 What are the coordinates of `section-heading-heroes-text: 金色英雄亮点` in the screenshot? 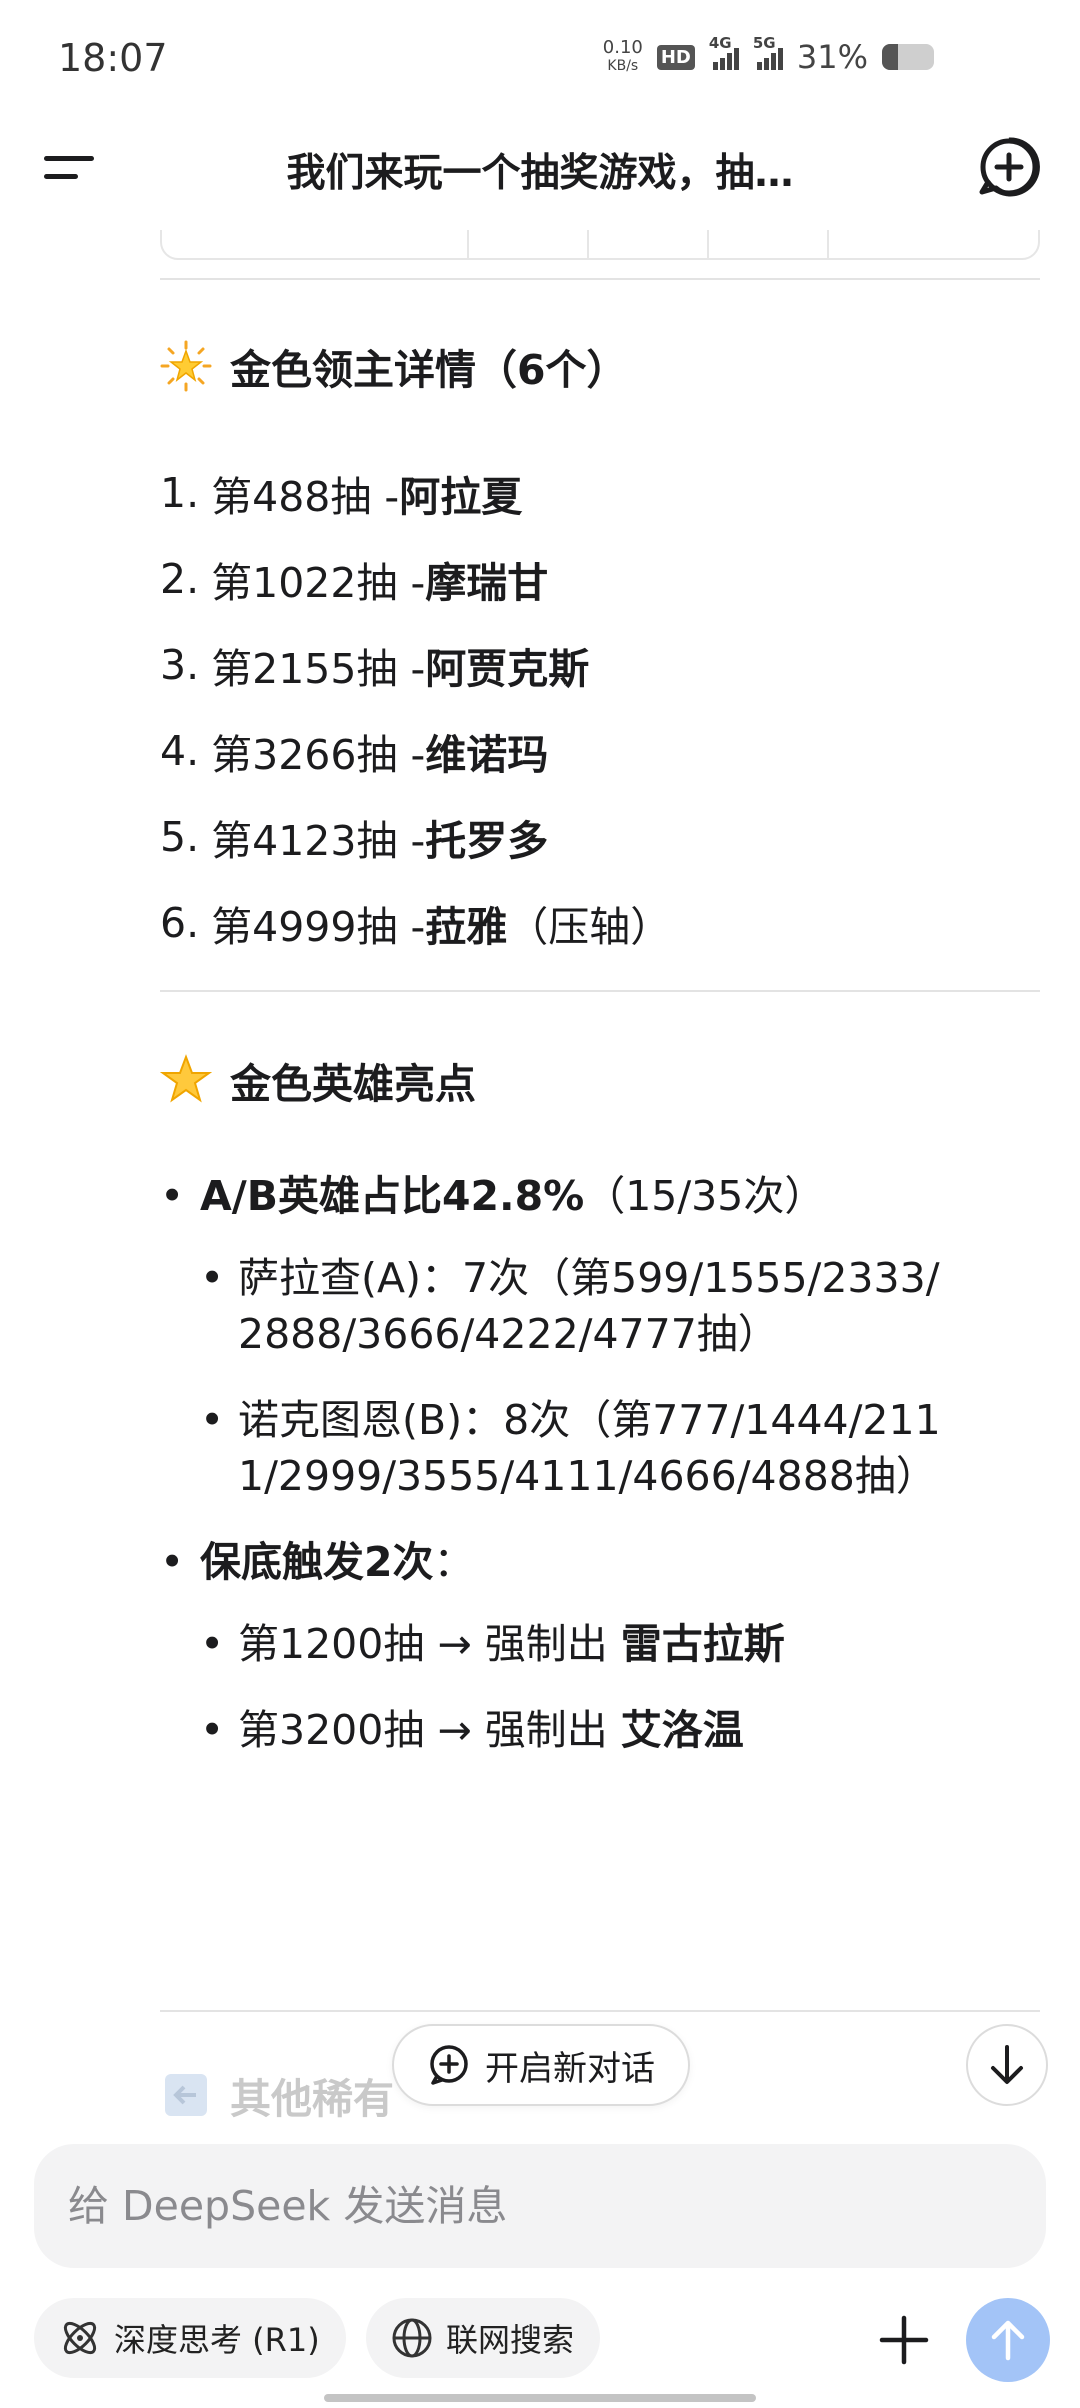 It's located at (353, 1084).